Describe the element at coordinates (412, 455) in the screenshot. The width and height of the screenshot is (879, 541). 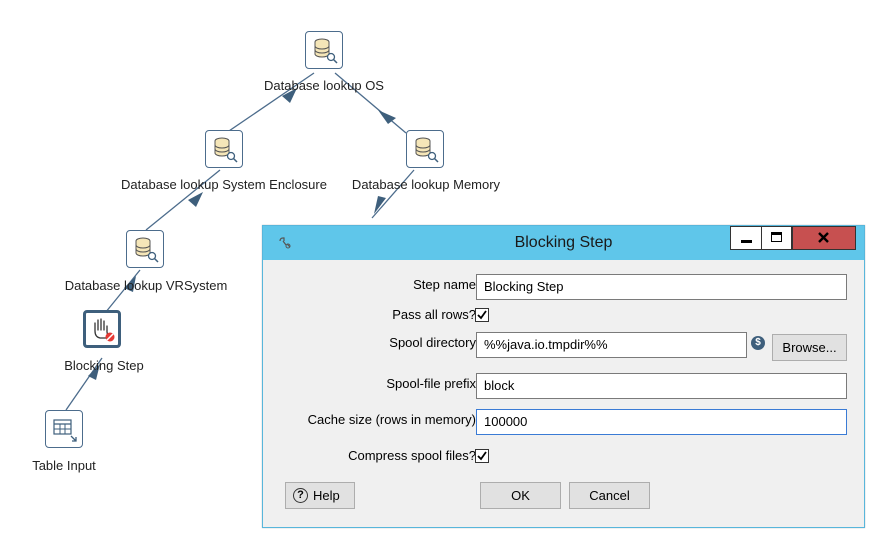
I see `compress-spool-label: Compress spool files?` at that location.